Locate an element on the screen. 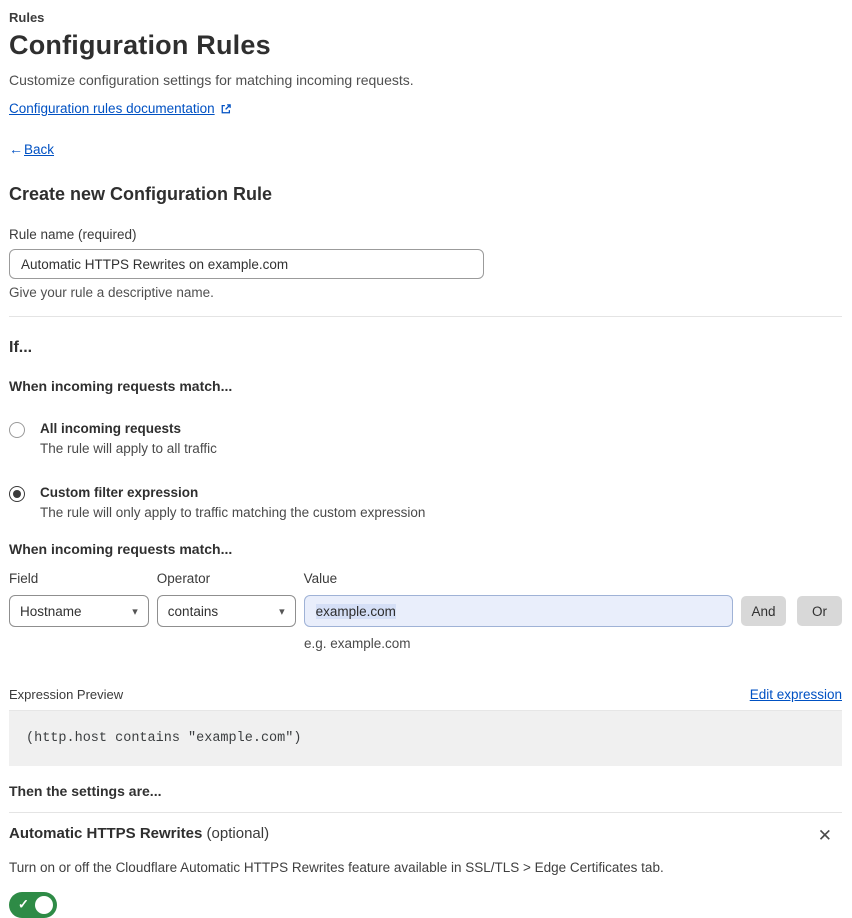 This screenshot has height=918, width=852. edit-expression-link: Edit expression is located at coordinates (796, 694).